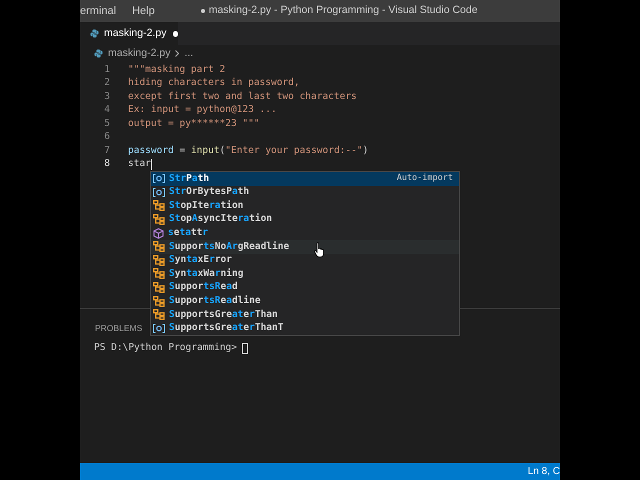  Describe the element at coordinates (106, 137) in the screenshot. I see `line-number: 6` at that location.